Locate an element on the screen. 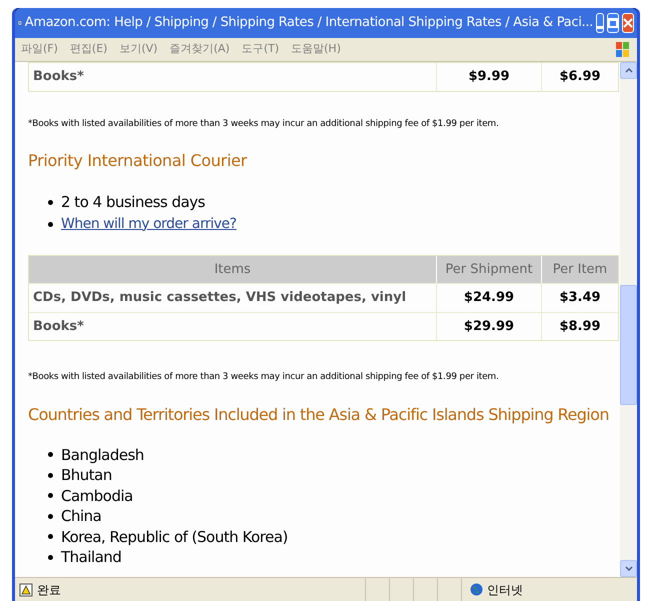 This screenshot has height=601, width=649. scroll-up-icon is located at coordinates (628, 70).